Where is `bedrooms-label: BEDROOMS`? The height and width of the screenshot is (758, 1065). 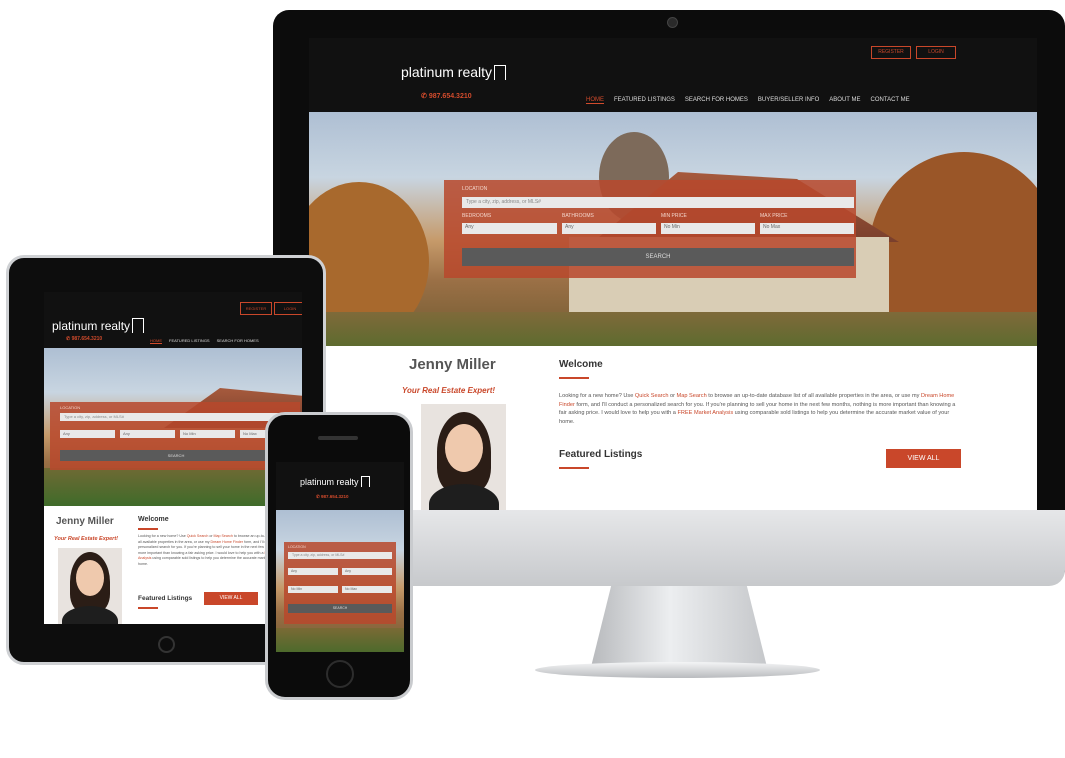 bedrooms-label: BEDROOMS is located at coordinates (477, 216).